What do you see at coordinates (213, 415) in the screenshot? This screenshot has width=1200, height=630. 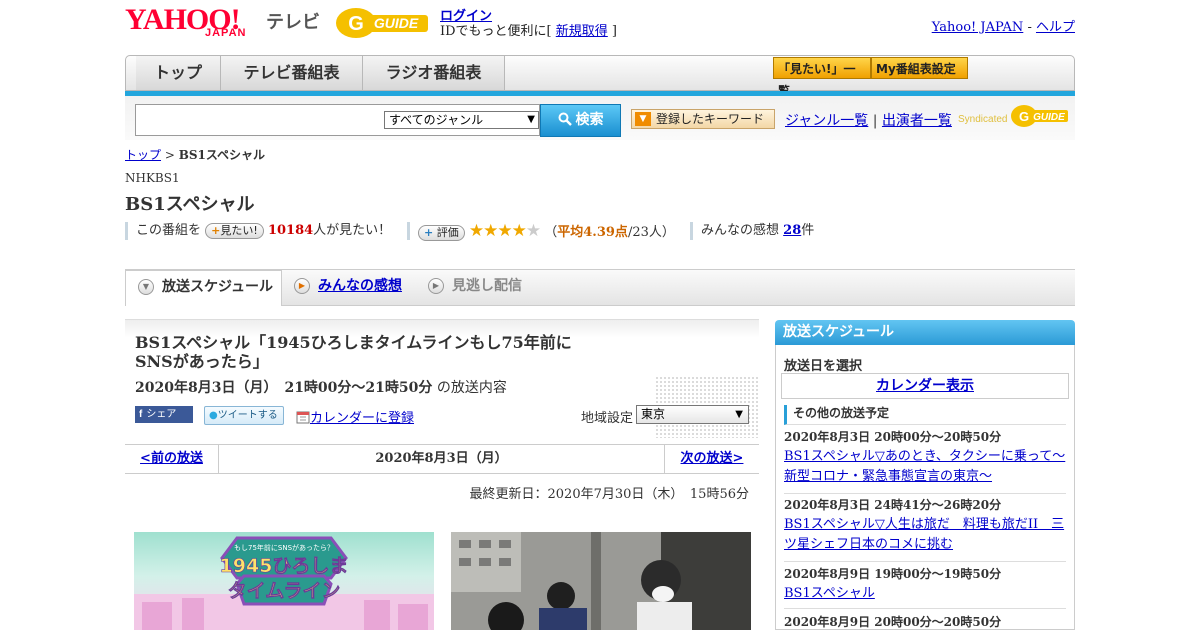 I see `twitter-bird-icon: ●` at bounding box center [213, 415].